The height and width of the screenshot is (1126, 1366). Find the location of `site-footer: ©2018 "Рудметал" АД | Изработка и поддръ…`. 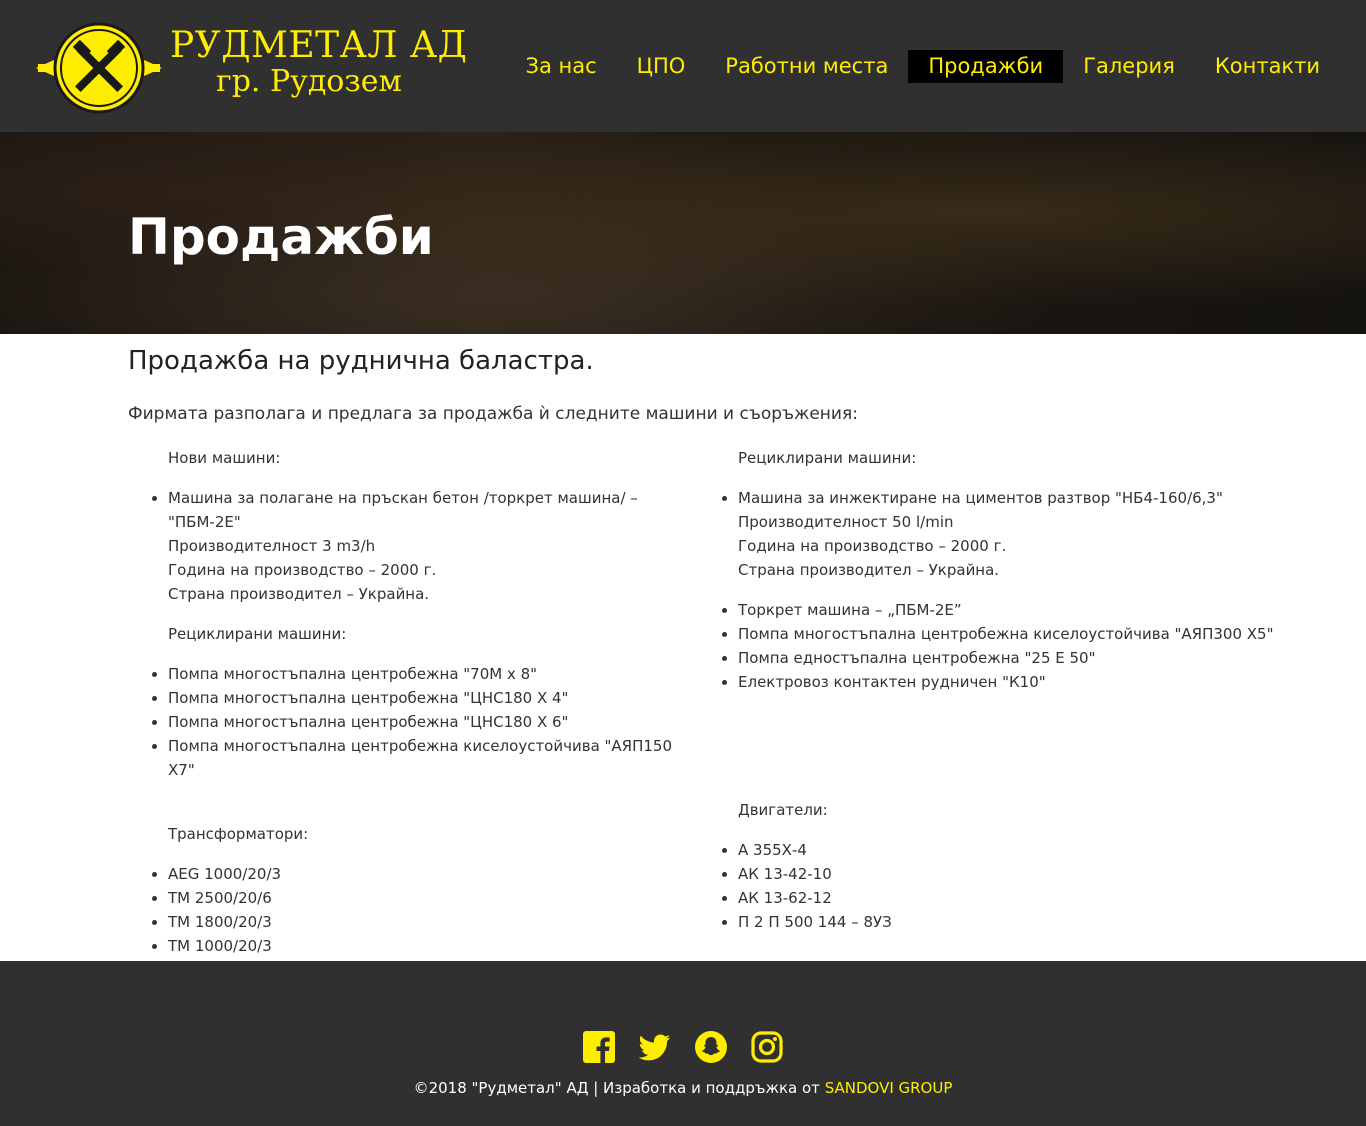

site-footer: ©2018 "Рудметал" АД | Изработка и поддръ… is located at coordinates (683, 1043).